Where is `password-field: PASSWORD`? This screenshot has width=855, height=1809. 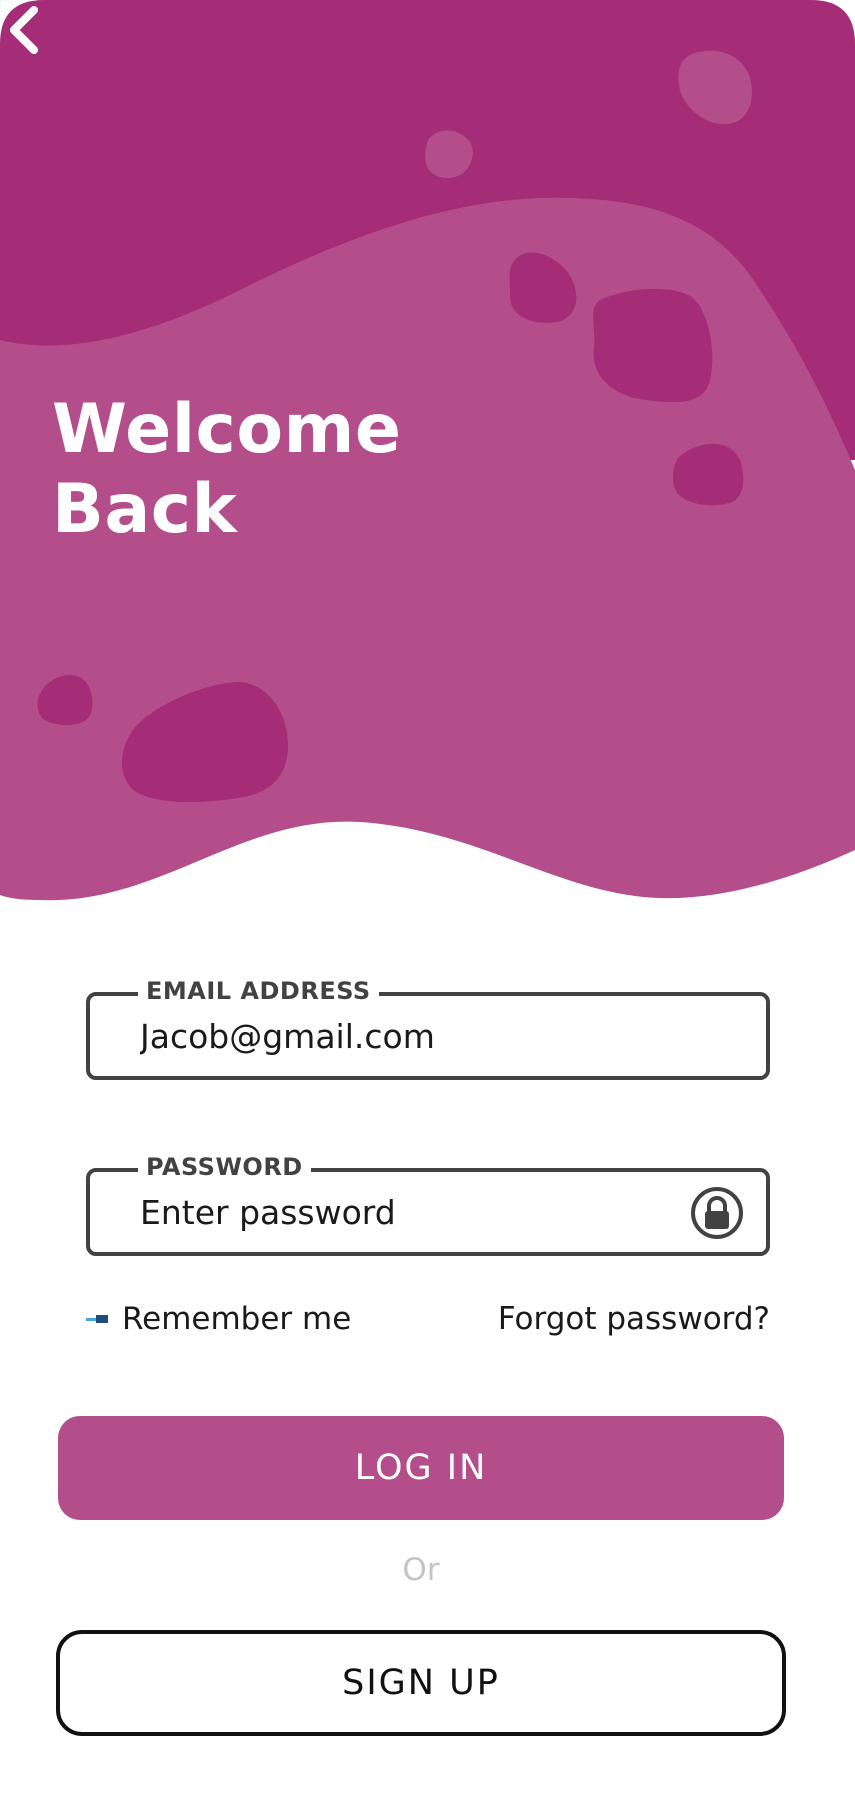
password-field: PASSWORD is located at coordinates (428, 1203).